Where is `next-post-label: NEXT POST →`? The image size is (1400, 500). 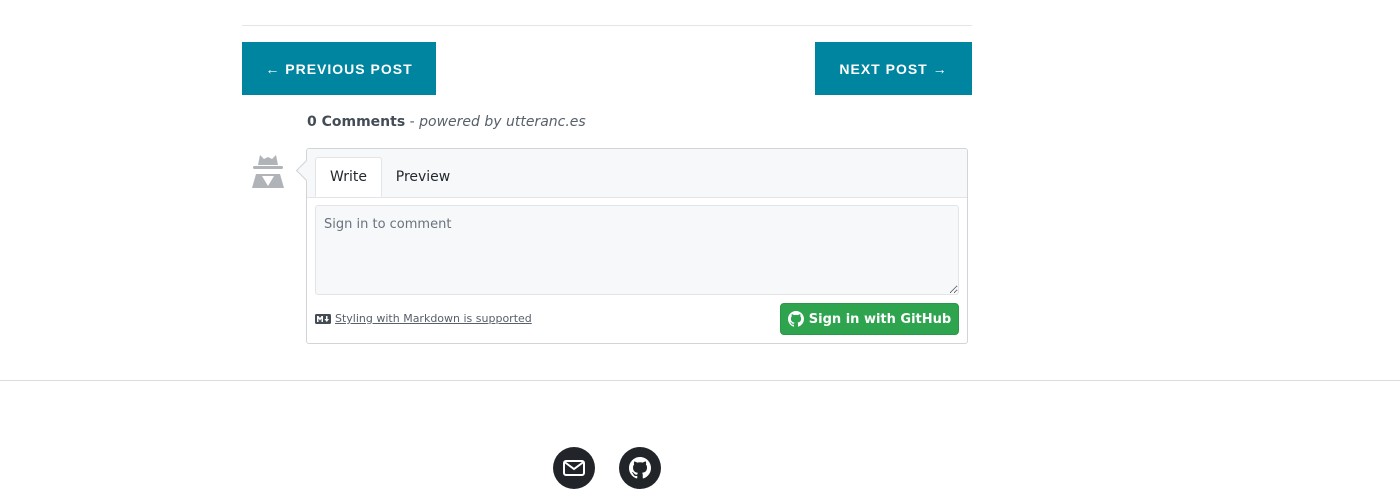 next-post-label: NEXT POST → is located at coordinates (893, 68).